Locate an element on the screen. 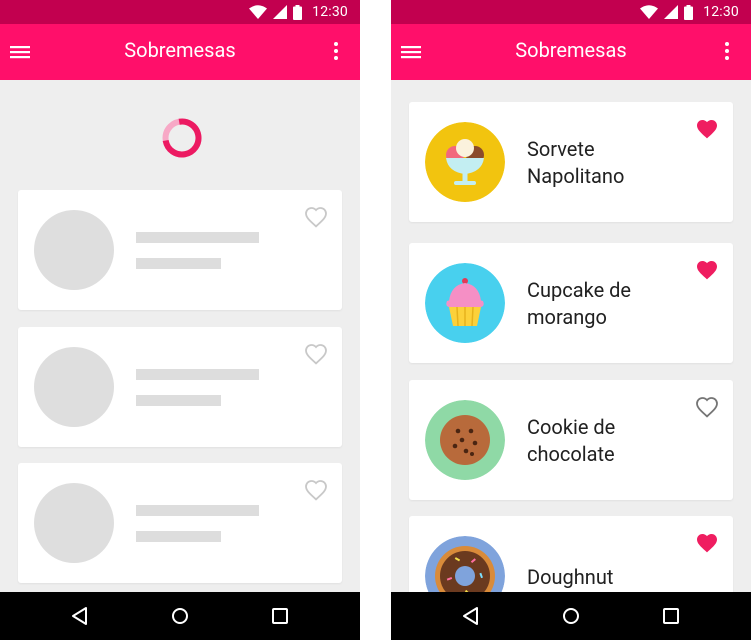 This screenshot has width=751, height=640. dessert-name: Doughnut is located at coordinates (570, 577).